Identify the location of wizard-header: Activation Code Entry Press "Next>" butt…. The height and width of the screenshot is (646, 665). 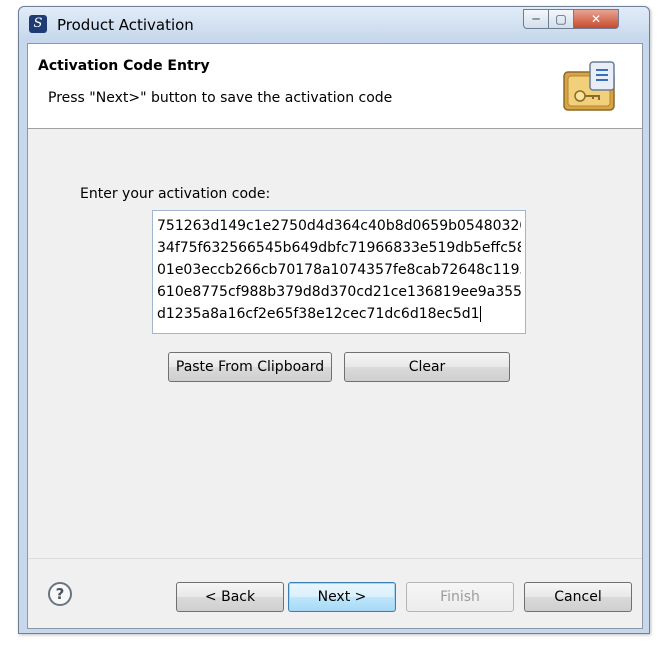
(335, 86).